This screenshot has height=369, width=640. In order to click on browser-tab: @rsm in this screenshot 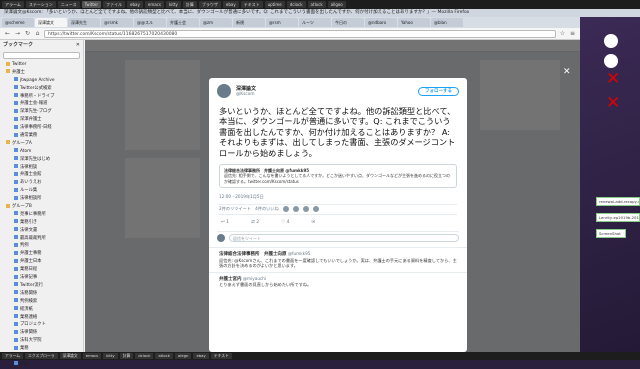, I will do `click(282, 22)`.